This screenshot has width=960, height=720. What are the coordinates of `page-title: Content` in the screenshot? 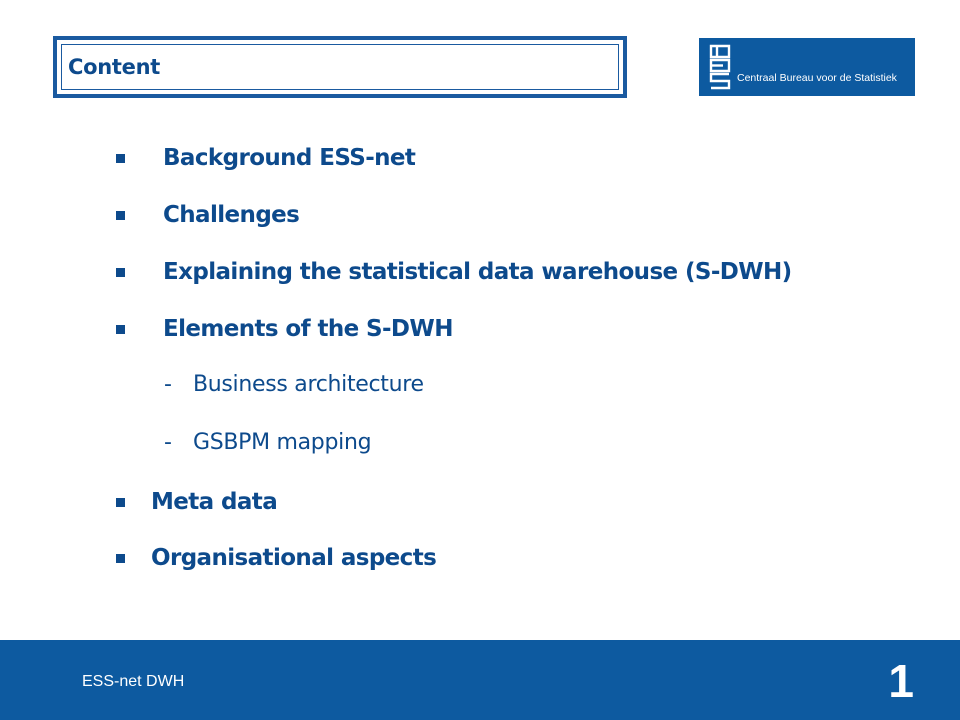 It's located at (114, 67).